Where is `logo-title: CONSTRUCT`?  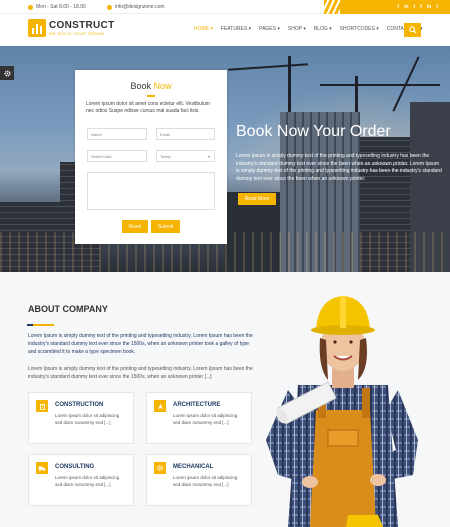
logo-title: CONSTRUCT is located at coordinates (82, 25).